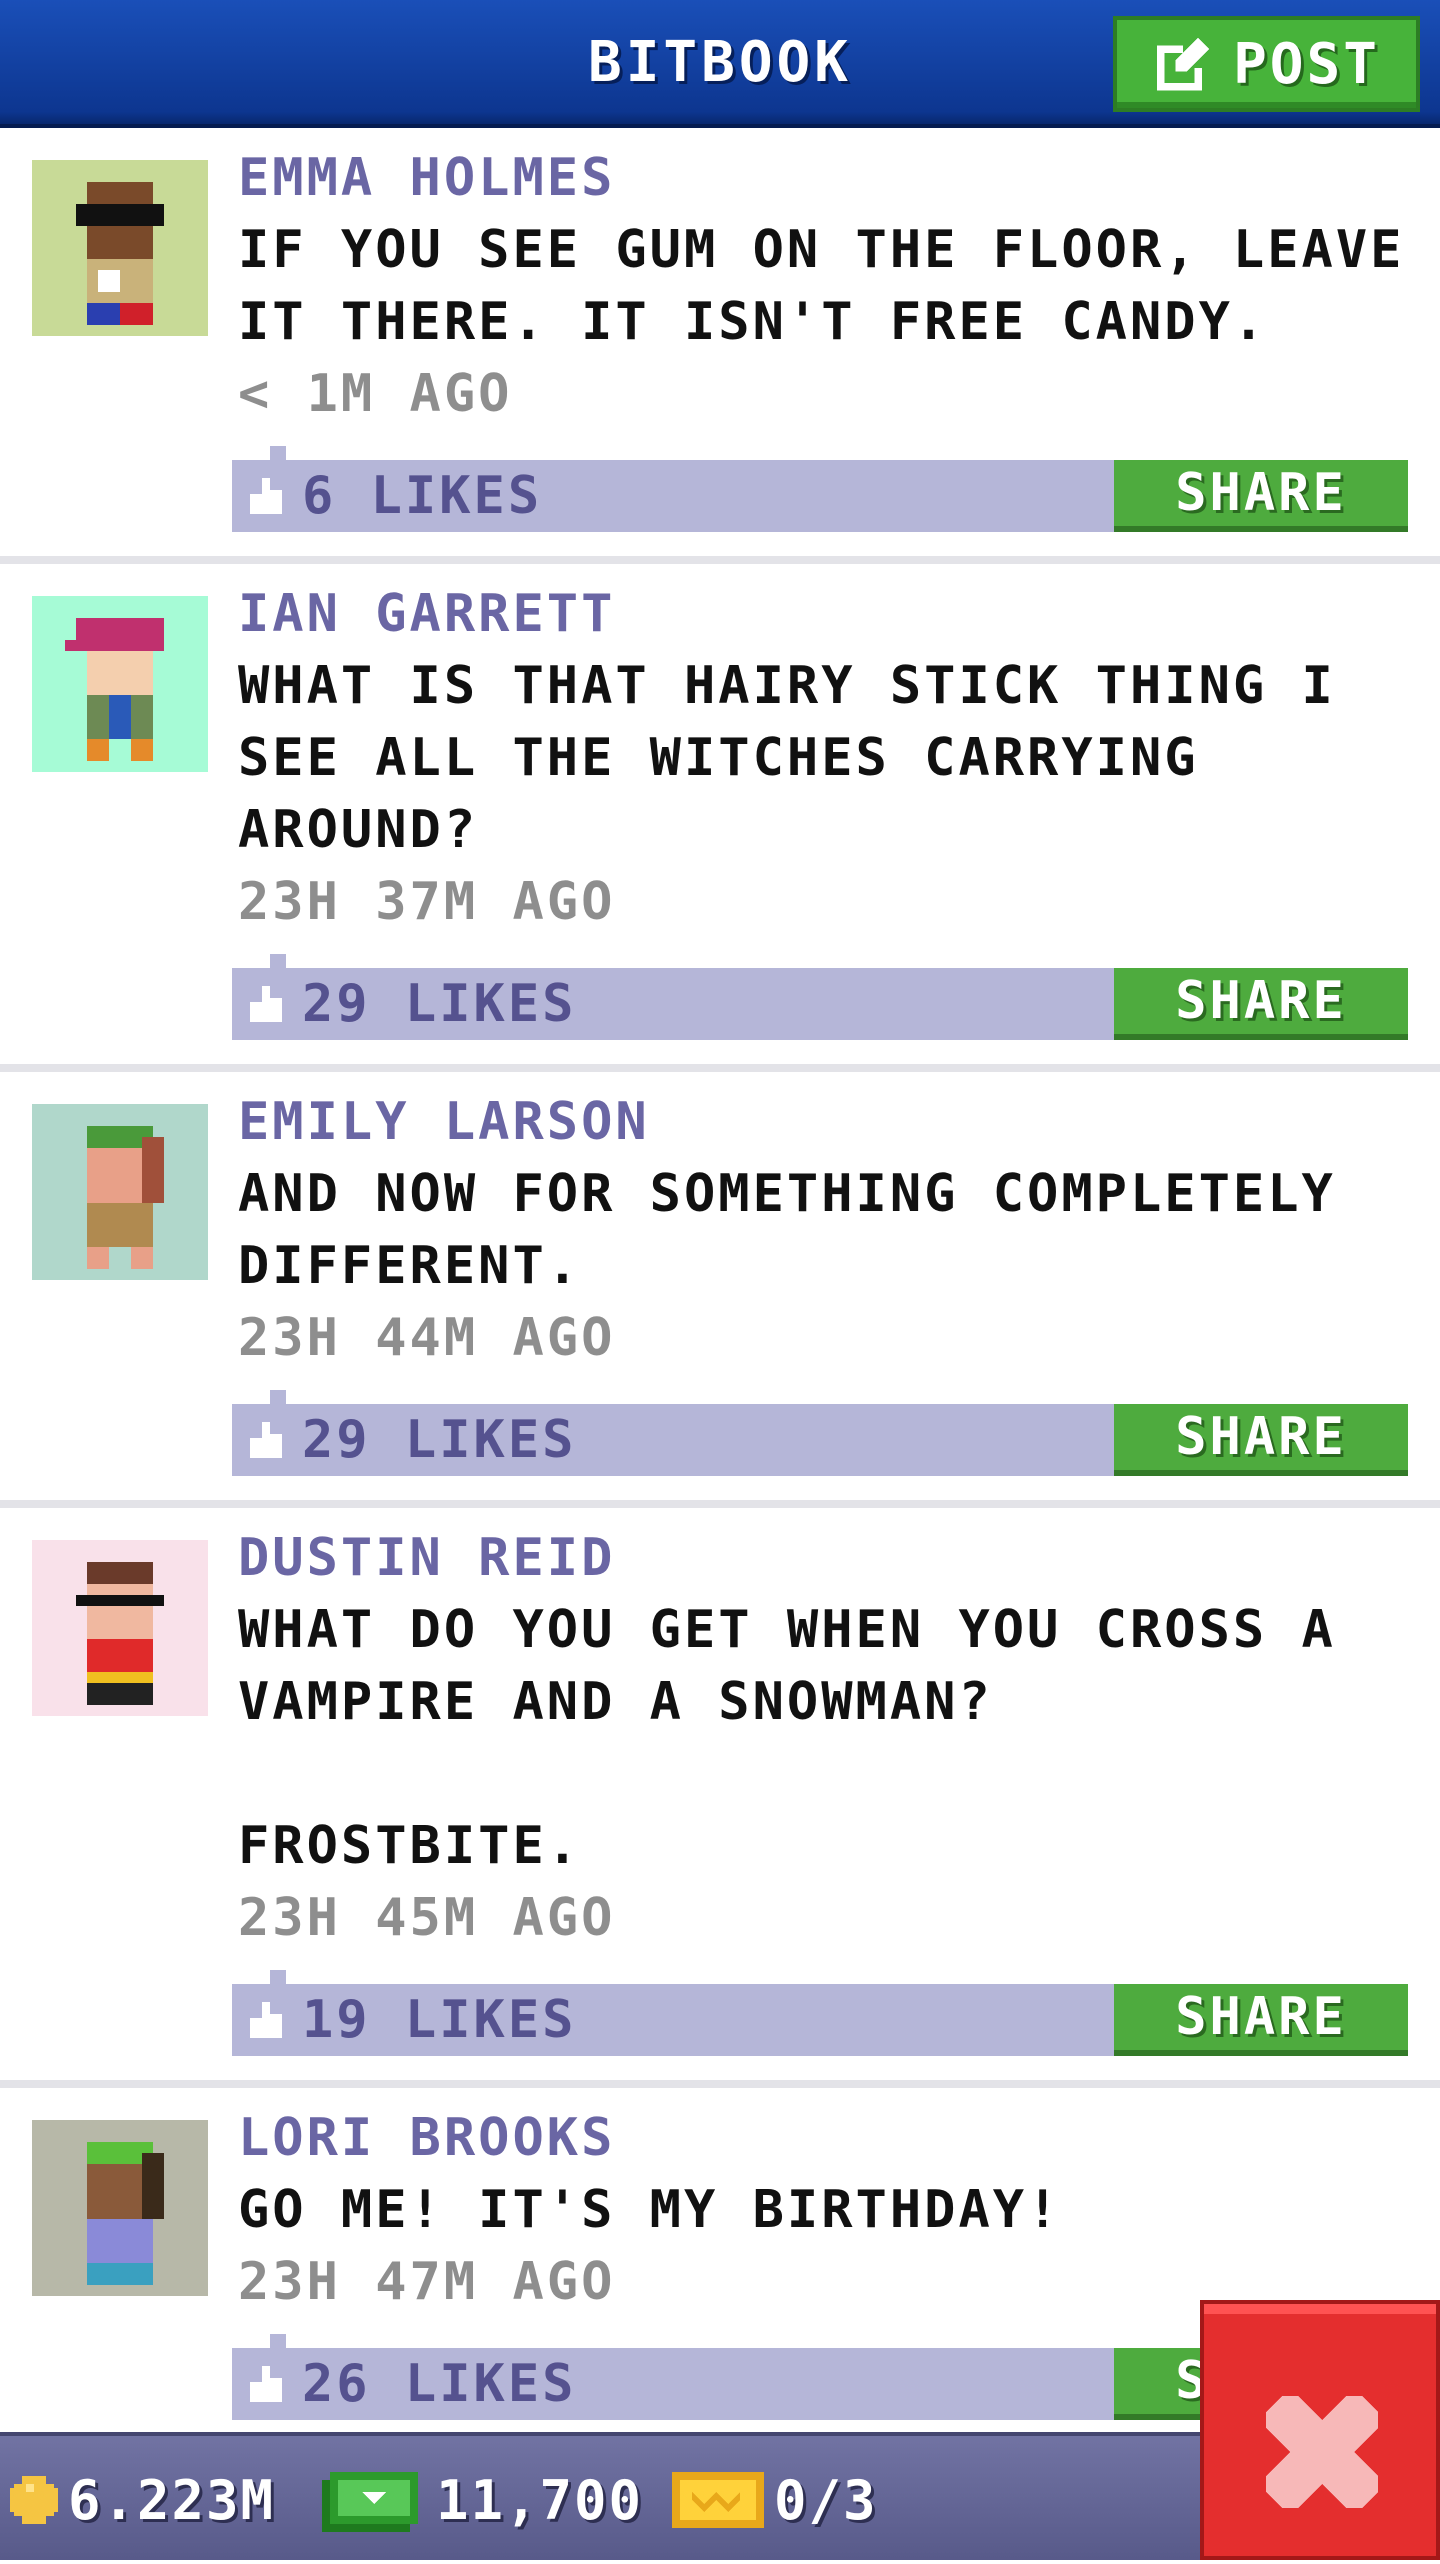 Image resolution: width=1440 pixels, height=2564 pixels. What do you see at coordinates (718, 2500) in the screenshot?
I see `ticket-icon` at bounding box center [718, 2500].